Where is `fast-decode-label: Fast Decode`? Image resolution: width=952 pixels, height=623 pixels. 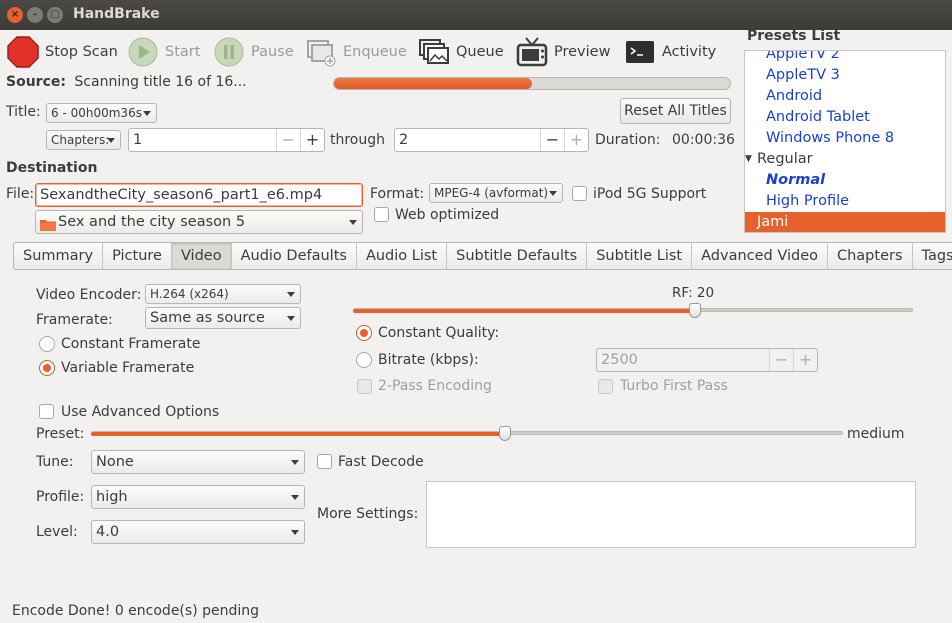
fast-decode-label: Fast Decode is located at coordinates (381, 462).